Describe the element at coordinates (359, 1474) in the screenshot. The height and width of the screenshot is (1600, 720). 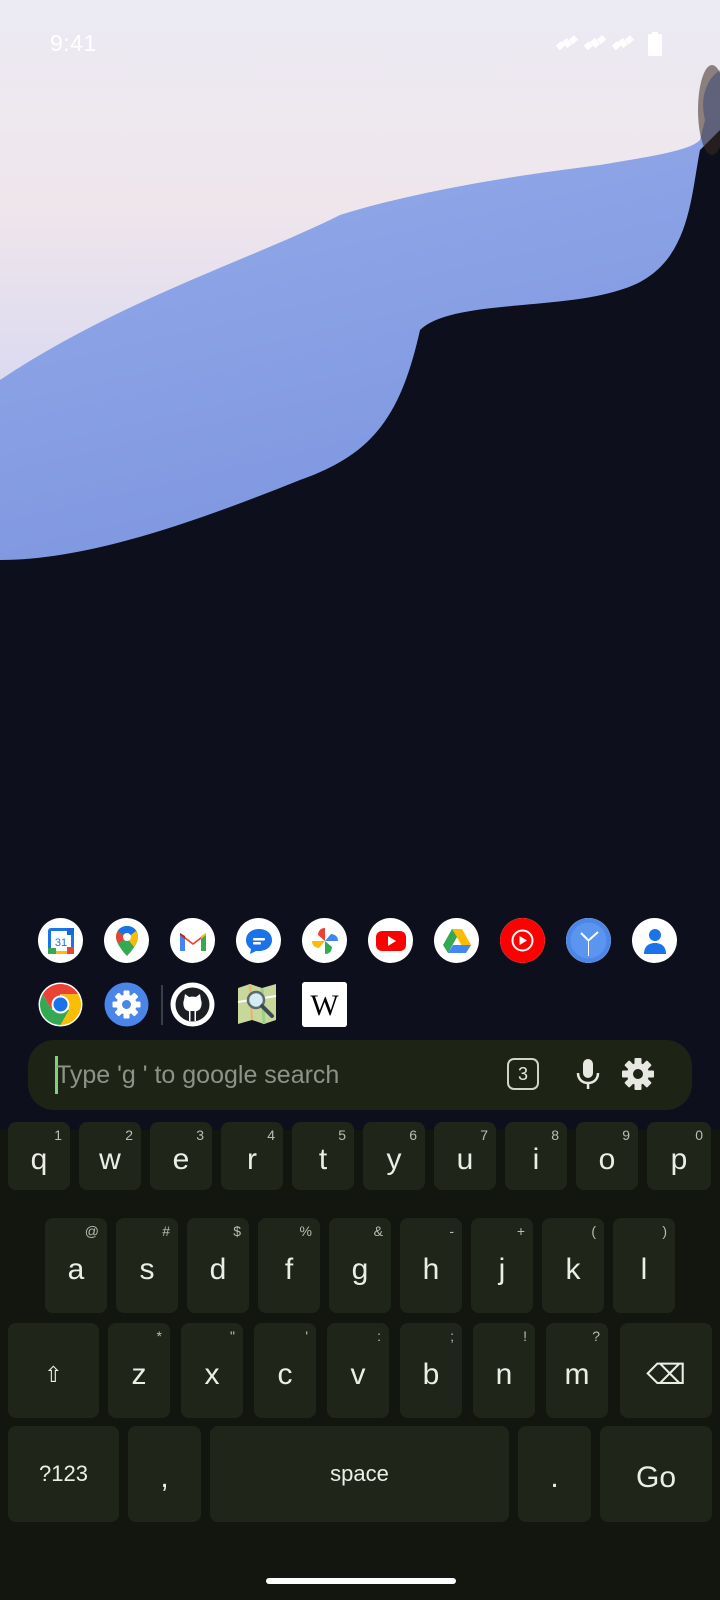
I see `space-key: space` at that location.